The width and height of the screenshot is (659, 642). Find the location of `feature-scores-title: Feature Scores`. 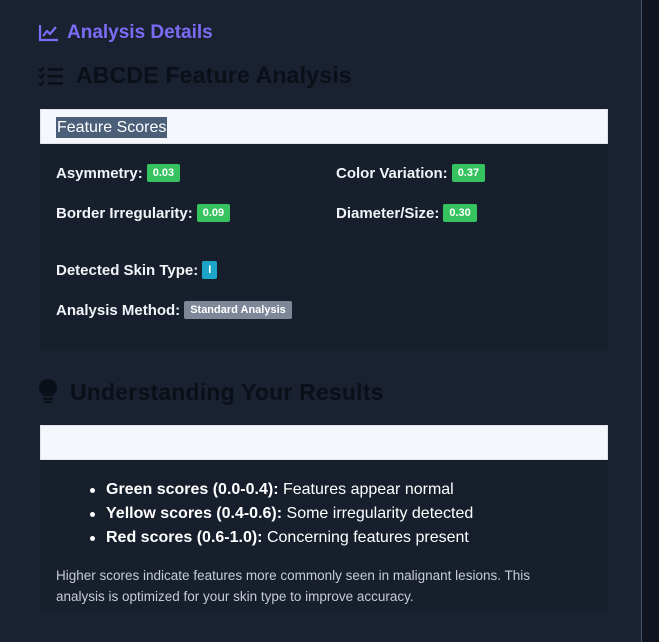

feature-scores-title: Feature Scores is located at coordinates (112, 127).